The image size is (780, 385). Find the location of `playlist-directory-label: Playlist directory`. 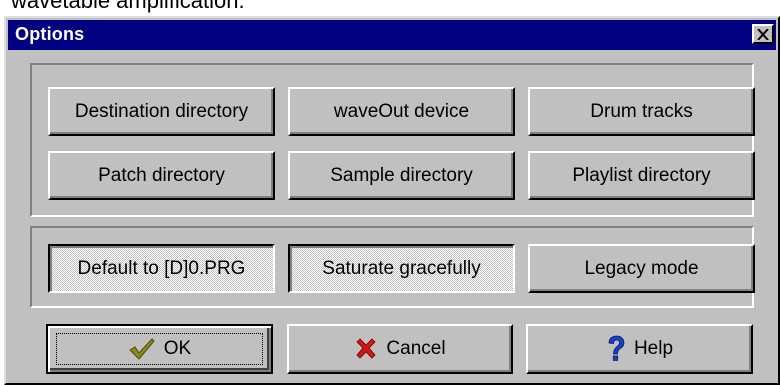

playlist-directory-label: Playlist directory is located at coordinates (641, 175).